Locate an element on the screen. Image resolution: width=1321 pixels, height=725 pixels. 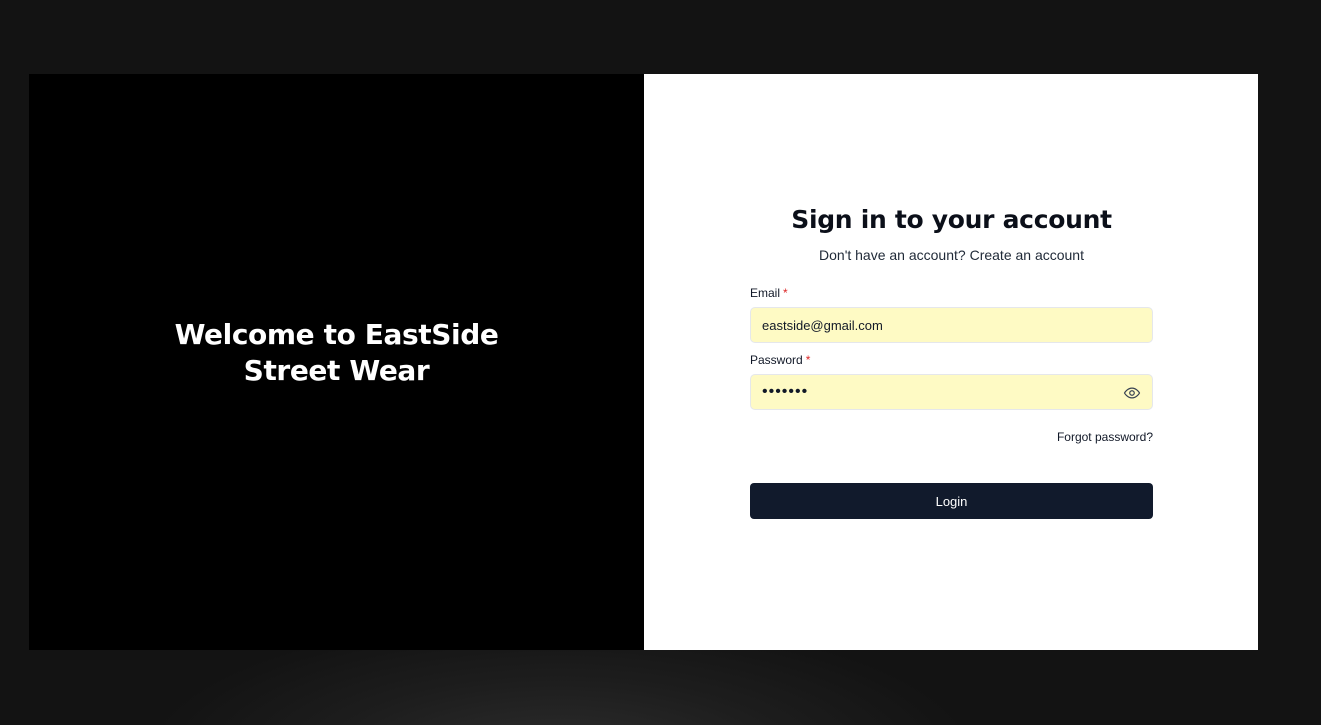
forgot-password-row: Forgot password? is located at coordinates (951, 437).